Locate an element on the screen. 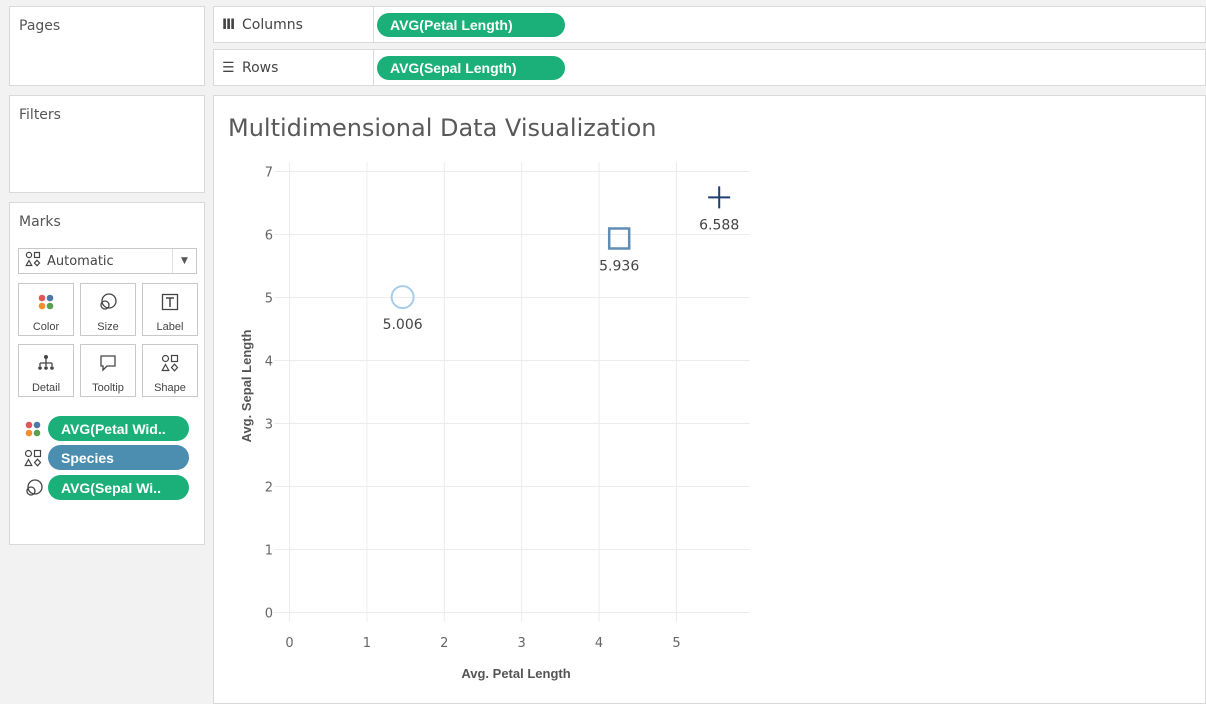 The height and width of the screenshot is (704, 1206). columns-shelf-label: Ⅲ Columns is located at coordinates (294, 24).